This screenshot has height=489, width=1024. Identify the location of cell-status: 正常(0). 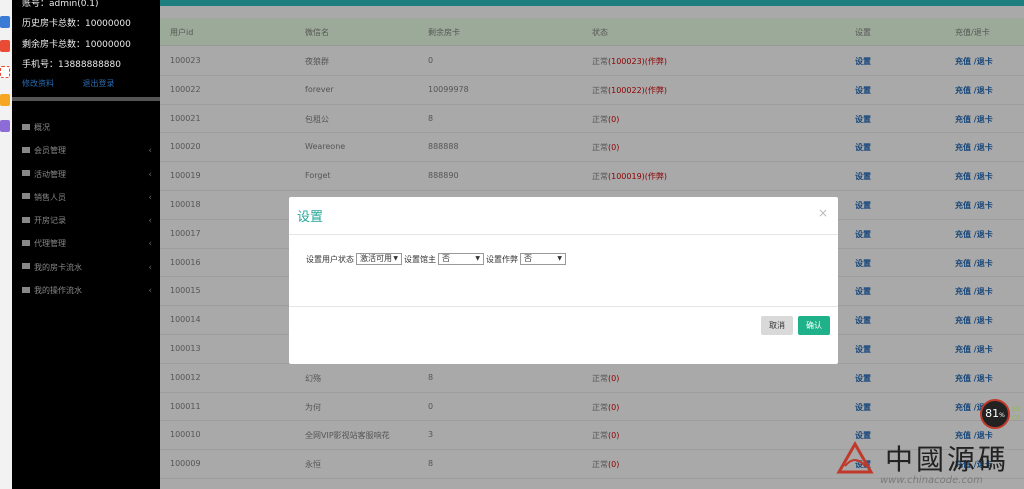
(605, 147).